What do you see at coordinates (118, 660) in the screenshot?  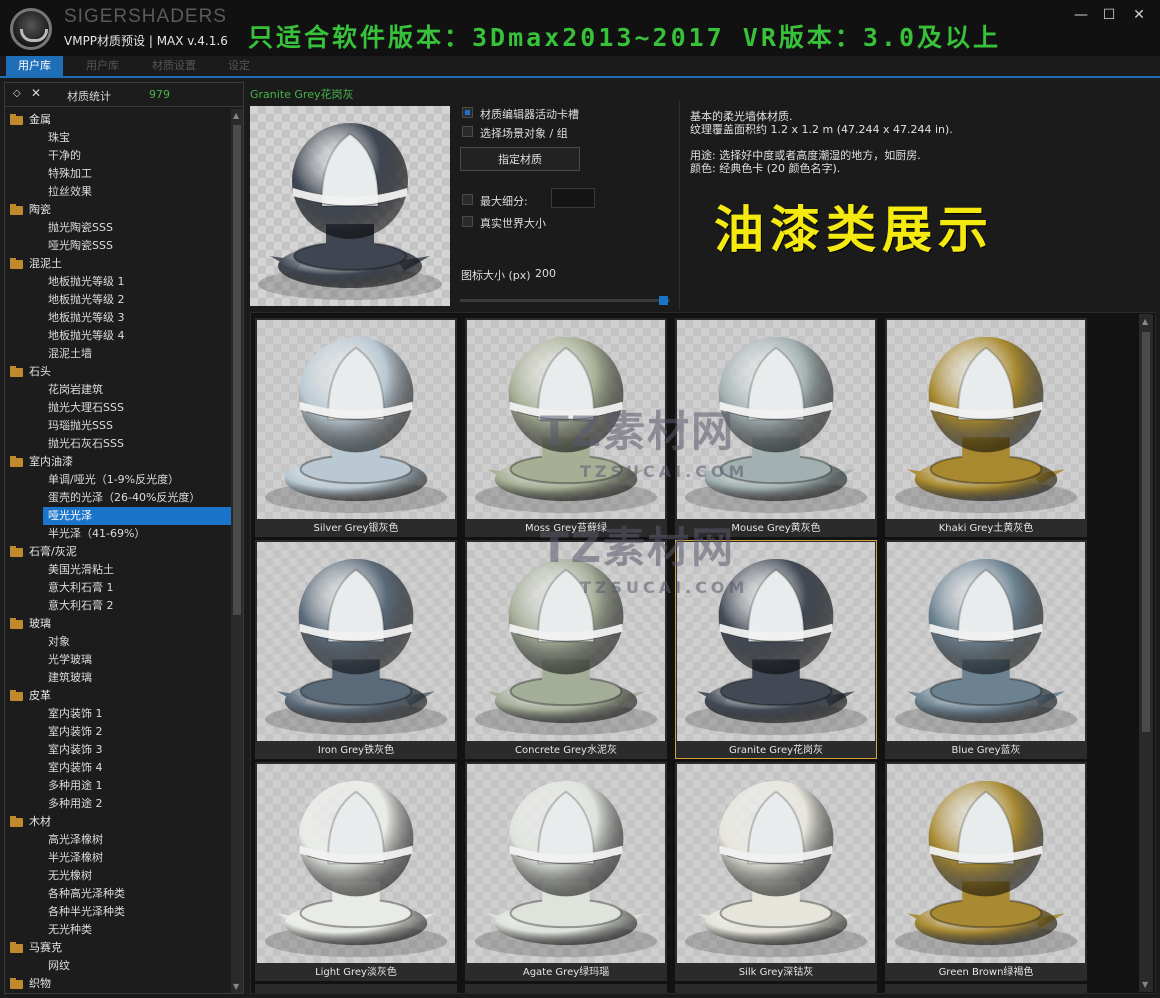 I see `tree-item: 光学玻璃` at bounding box center [118, 660].